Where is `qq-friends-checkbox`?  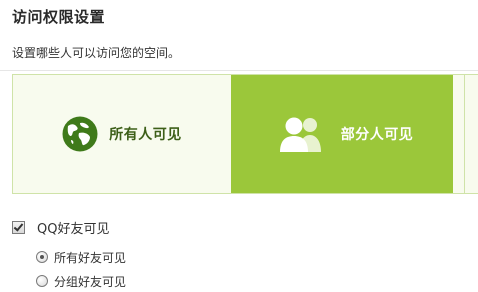 qq-friends-checkbox is located at coordinates (18, 227).